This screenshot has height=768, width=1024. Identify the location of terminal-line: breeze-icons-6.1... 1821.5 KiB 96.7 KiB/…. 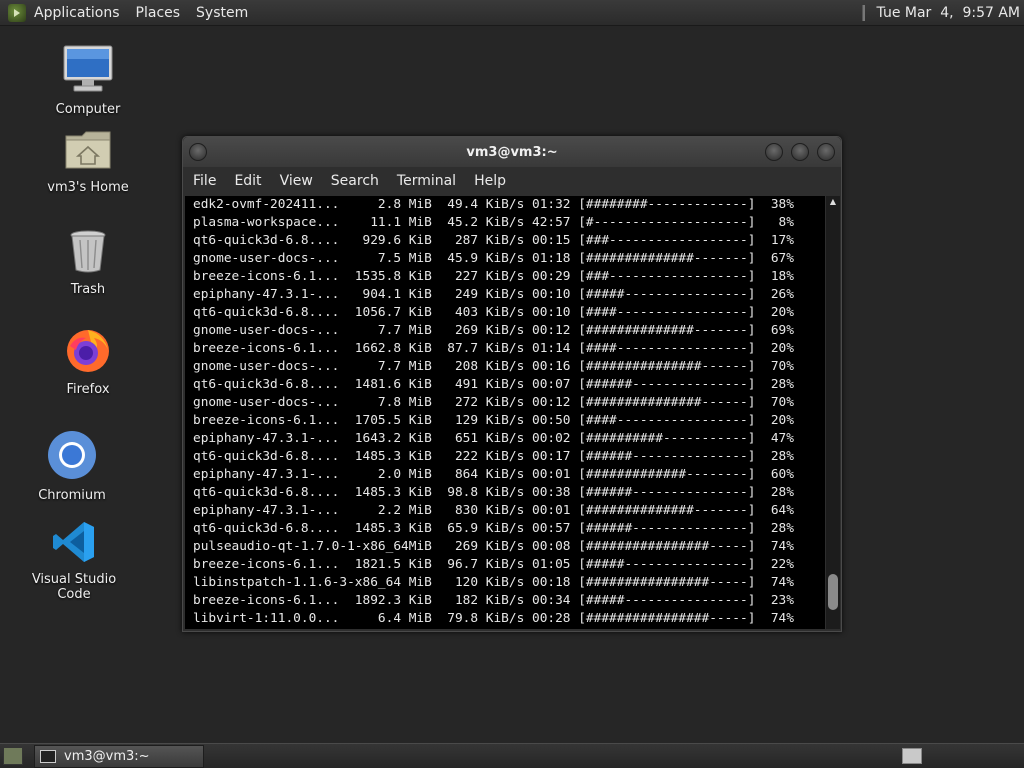
(493, 564).